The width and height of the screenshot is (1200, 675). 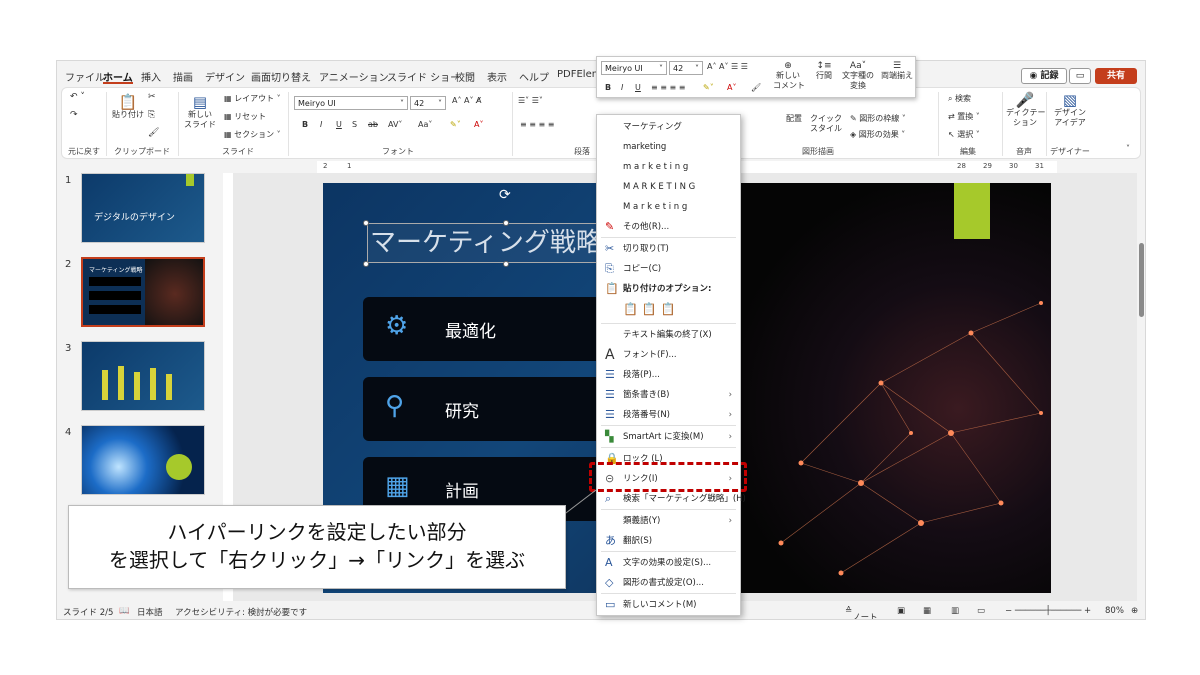 I want to click on share-button: 共有, so click(x=1116, y=76).